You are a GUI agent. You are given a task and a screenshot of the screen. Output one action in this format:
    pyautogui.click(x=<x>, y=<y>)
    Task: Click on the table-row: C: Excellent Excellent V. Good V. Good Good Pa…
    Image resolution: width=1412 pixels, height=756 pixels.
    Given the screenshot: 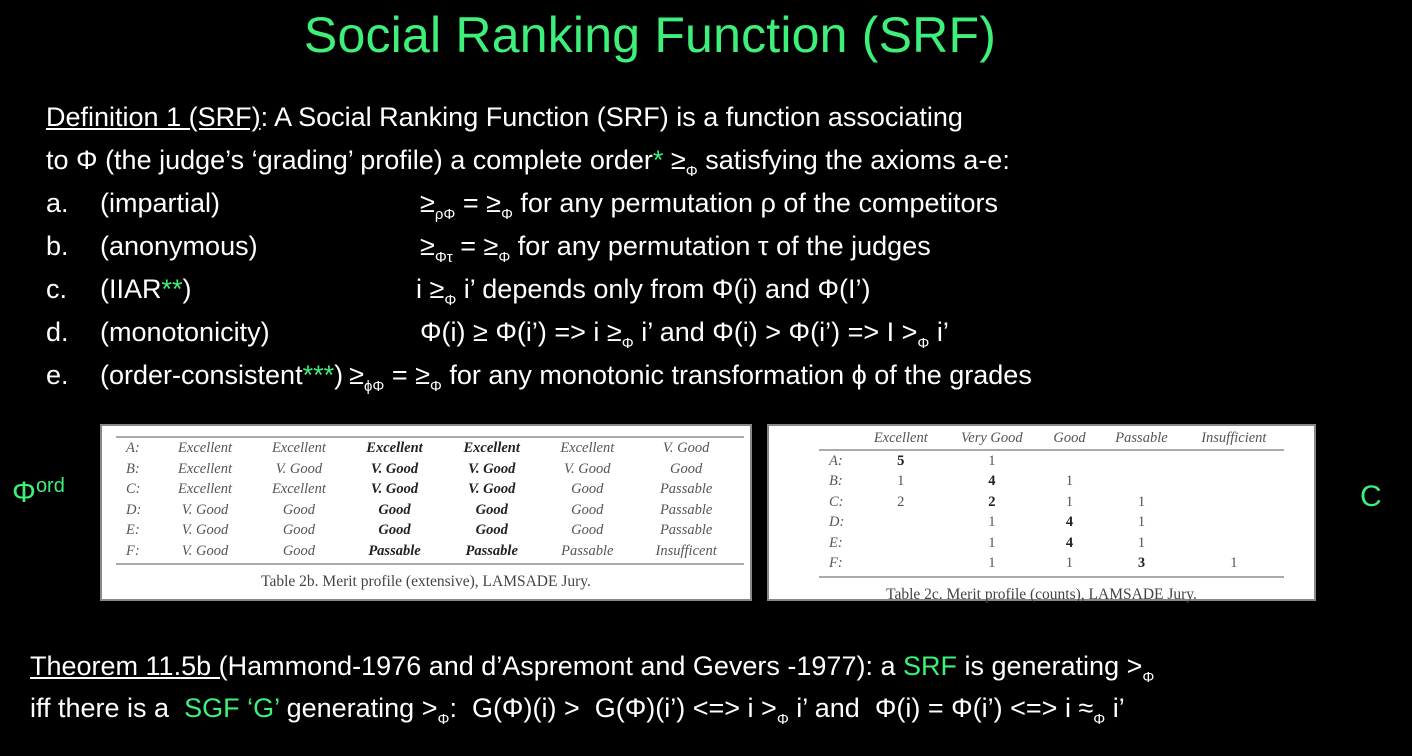 What is the action you would take?
    pyautogui.click(x=427, y=489)
    